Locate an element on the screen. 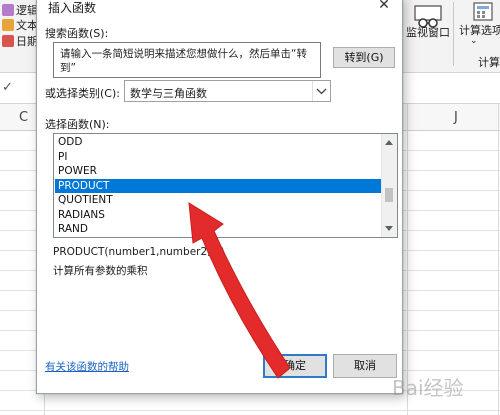 The image size is (500, 415). watermark: Bai经验 is located at coordinates (428, 388).